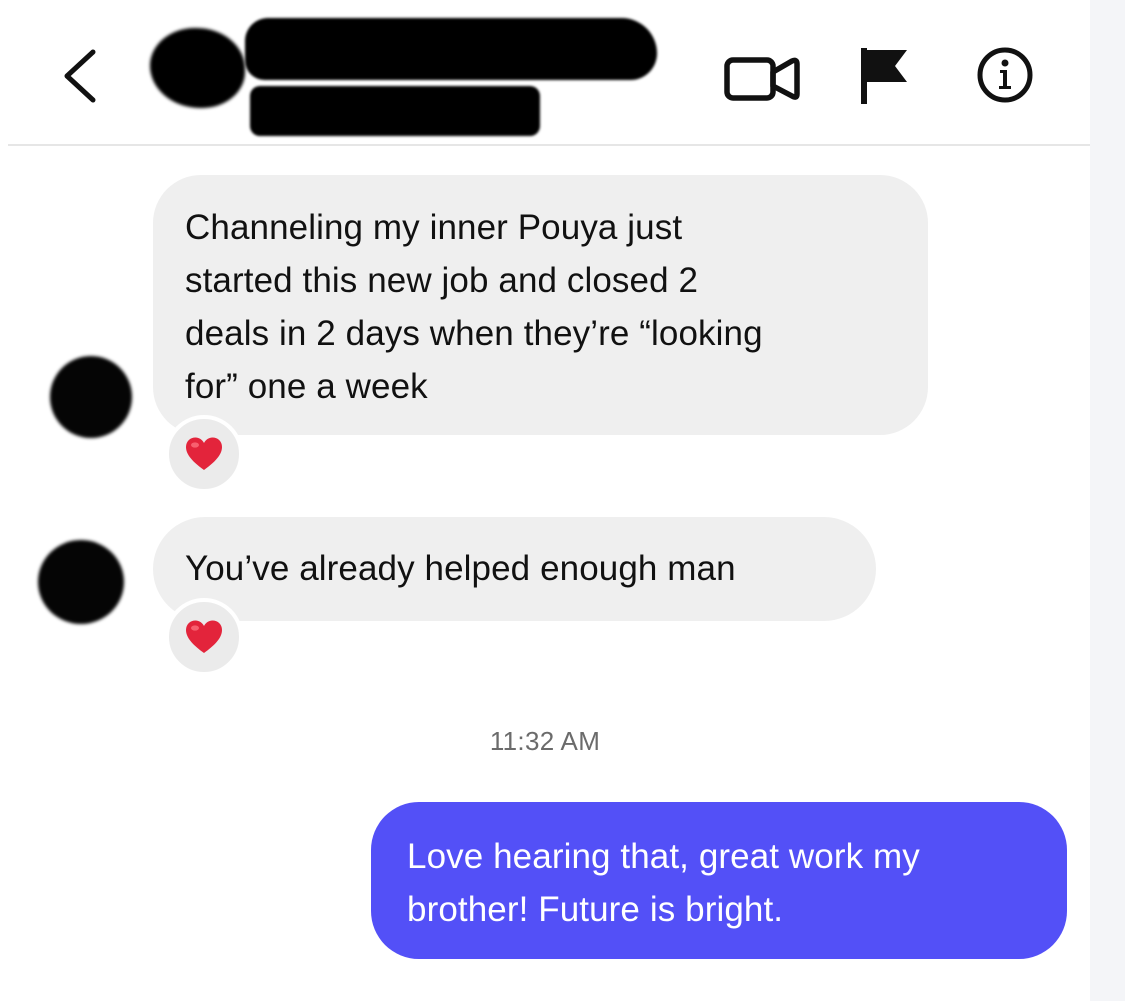  What do you see at coordinates (80, 76) in the screenshot?
I see `chevron-left-icon` at bounding box center [80, 76].